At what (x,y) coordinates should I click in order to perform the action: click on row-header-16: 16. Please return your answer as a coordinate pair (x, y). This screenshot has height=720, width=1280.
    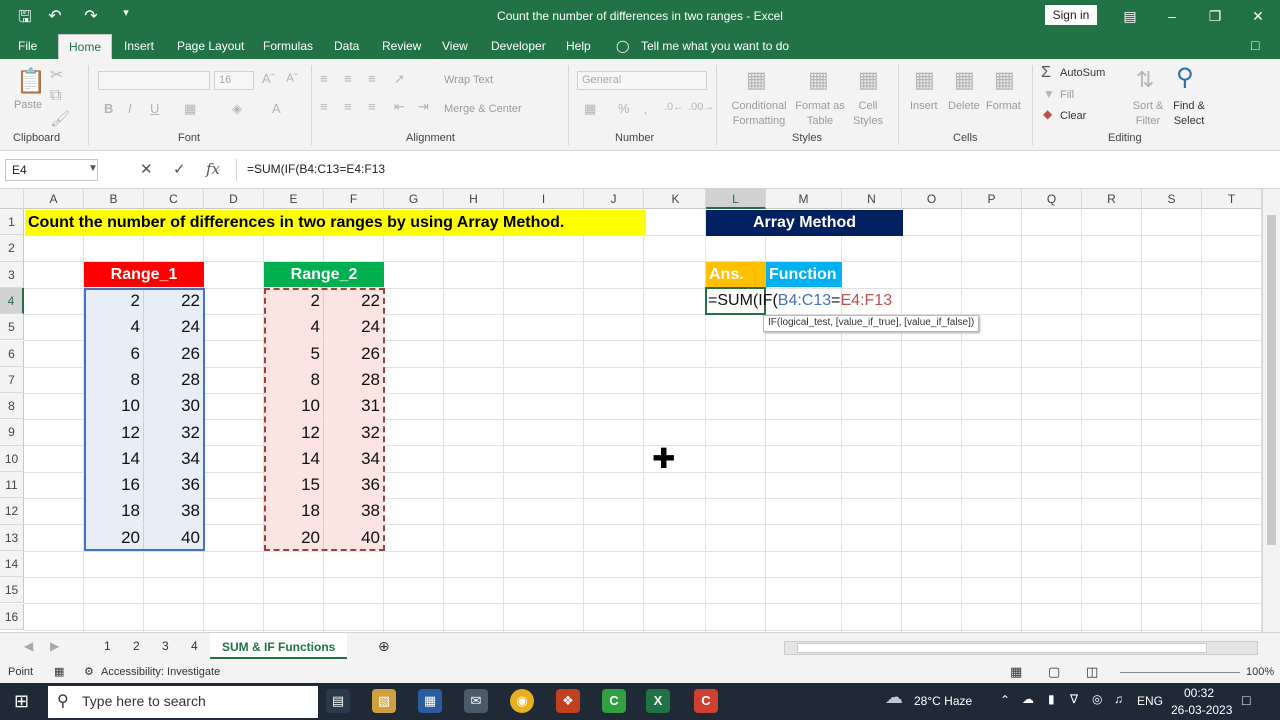
    Looking at the image, I should click on (12, 616).